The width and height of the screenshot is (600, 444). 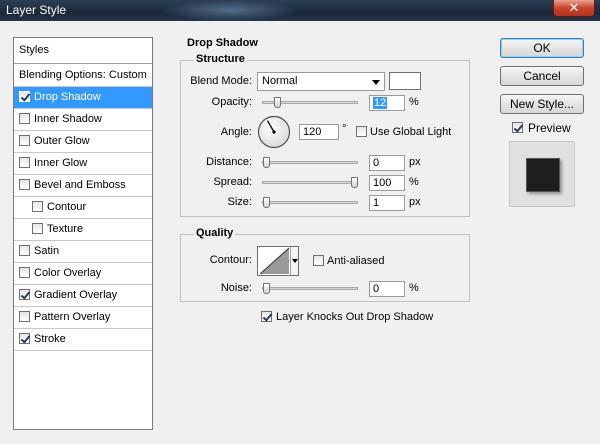 What do you see at coordinates (380, 103) in the screenshot?
I see `opacity-value: 12` at bounding box center [380, 103].